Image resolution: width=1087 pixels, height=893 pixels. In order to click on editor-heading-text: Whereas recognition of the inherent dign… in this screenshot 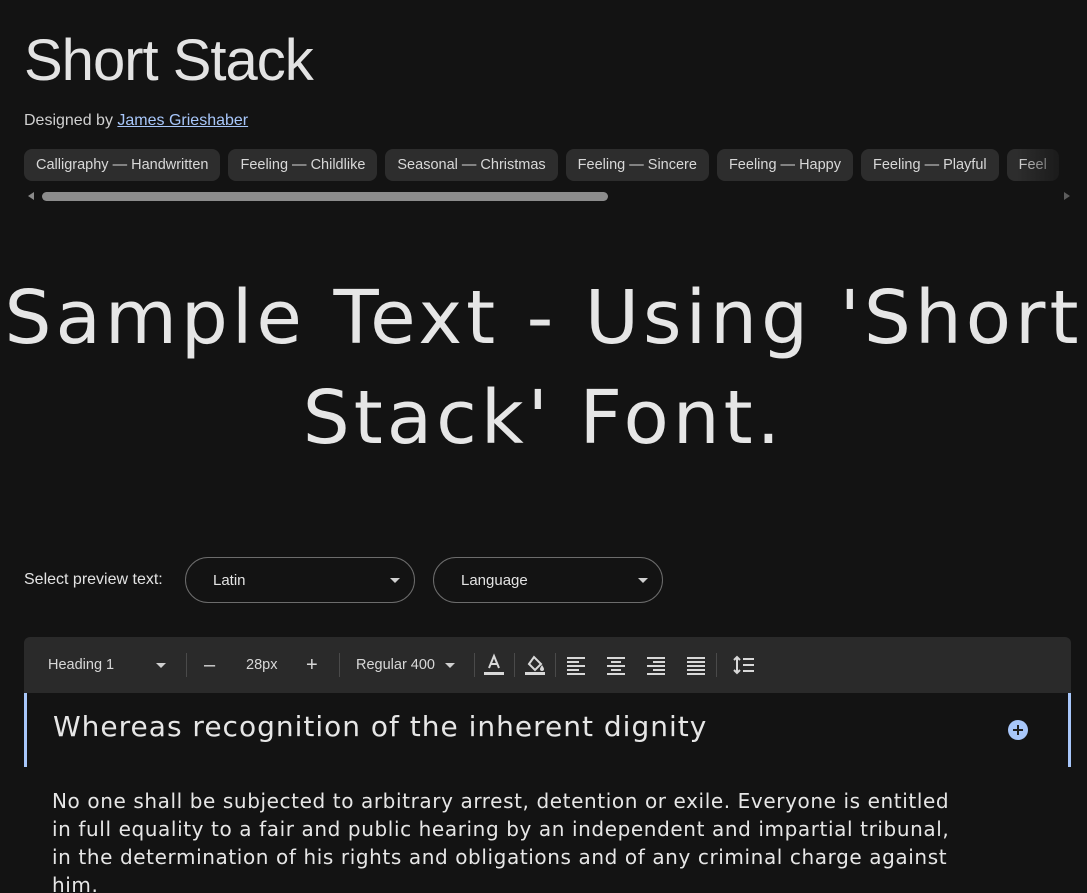, I will do `click(380, 726)`.